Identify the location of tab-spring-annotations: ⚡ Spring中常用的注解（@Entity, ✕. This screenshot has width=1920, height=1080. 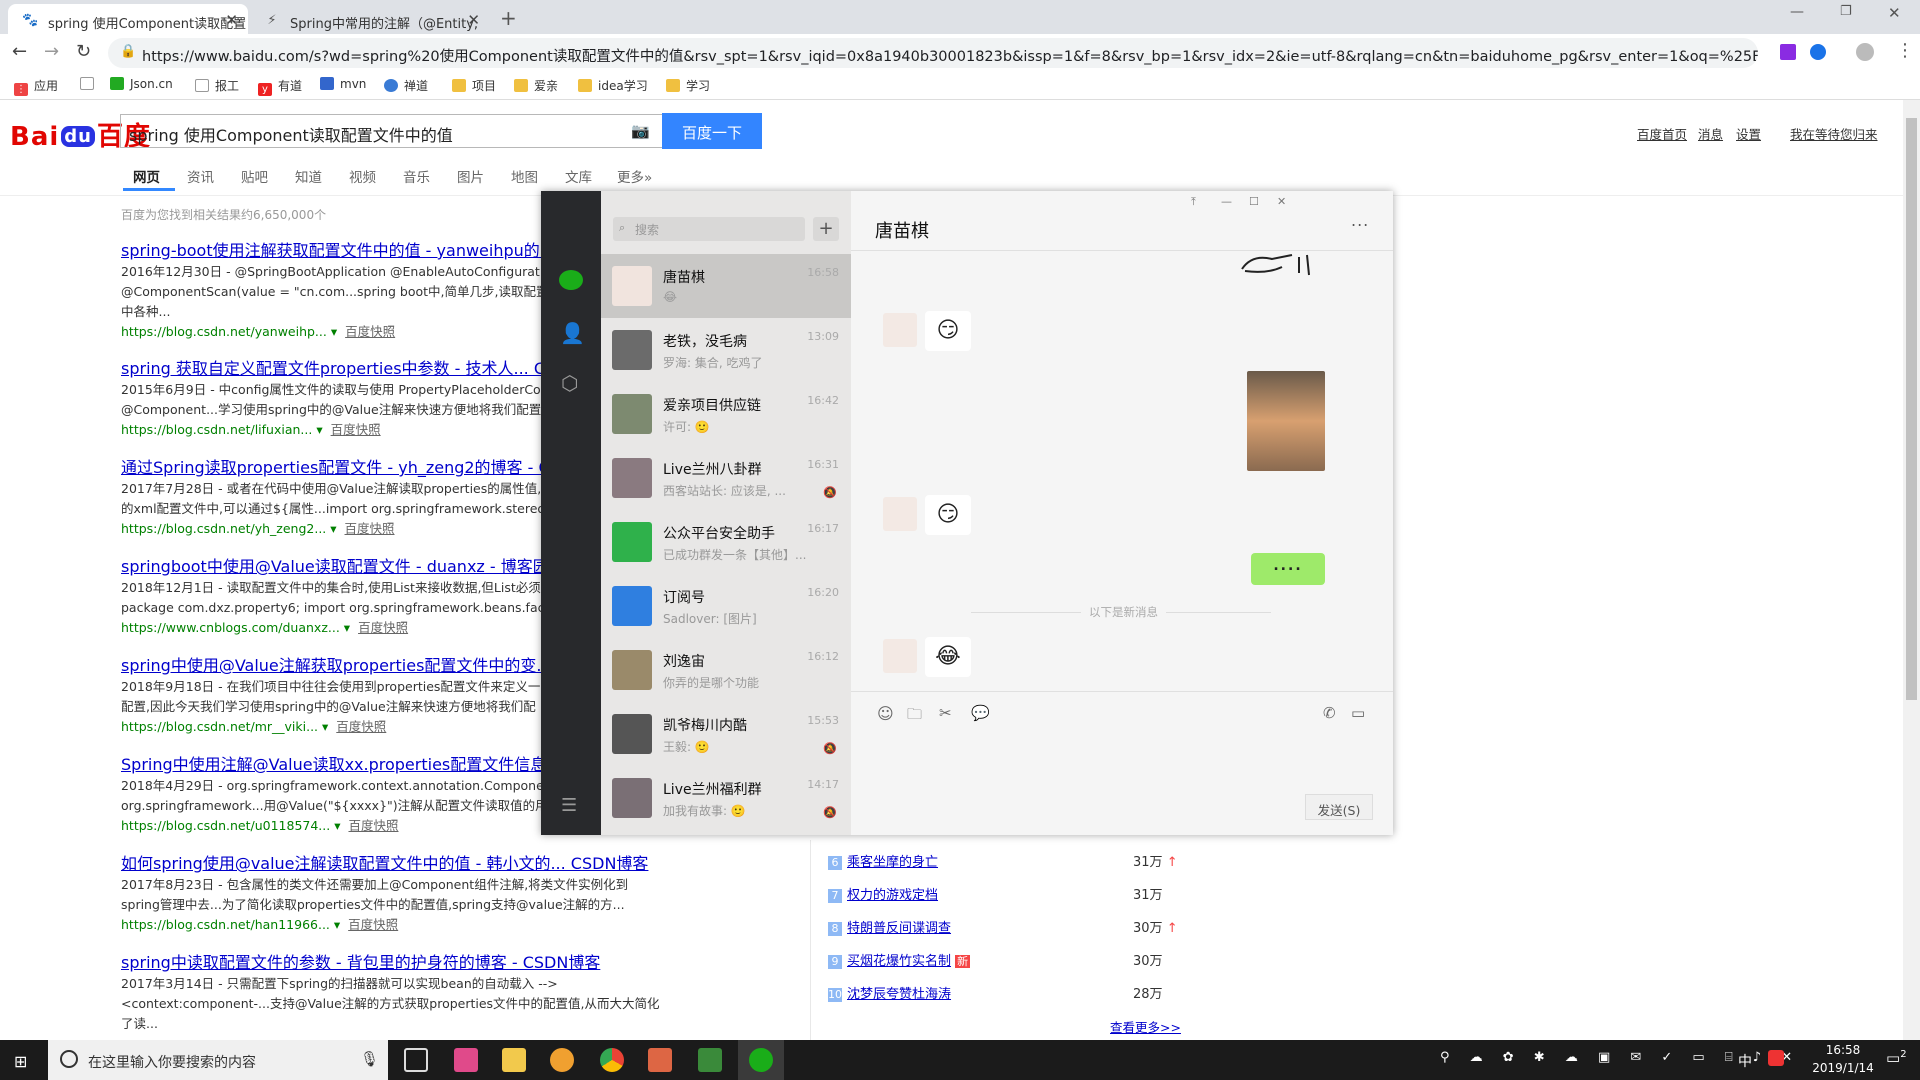
(370, 19).